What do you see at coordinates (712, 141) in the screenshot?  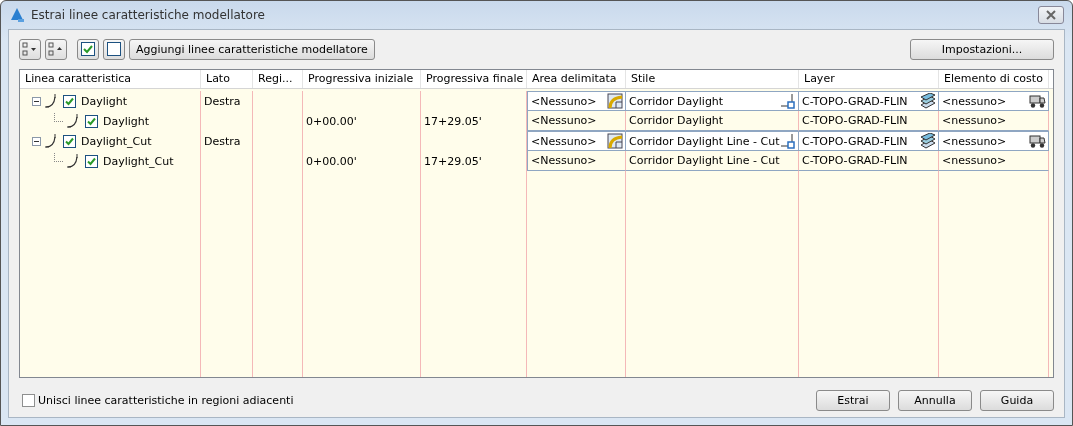 I see `style-cell: Corridor Daylight Line - Cut` at bounding box center [712, 141].